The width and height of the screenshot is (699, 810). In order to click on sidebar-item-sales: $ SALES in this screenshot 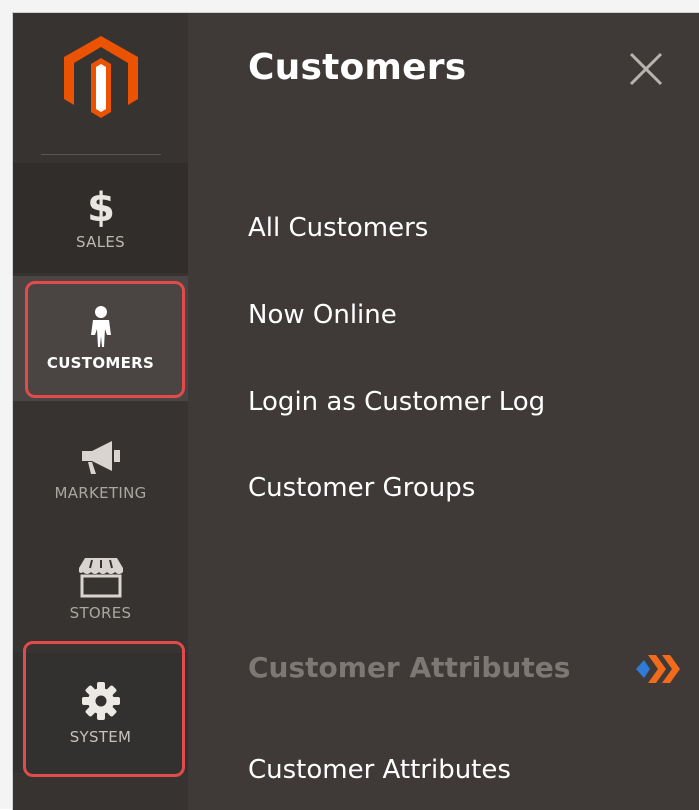, I will do `click(100, 218)`.